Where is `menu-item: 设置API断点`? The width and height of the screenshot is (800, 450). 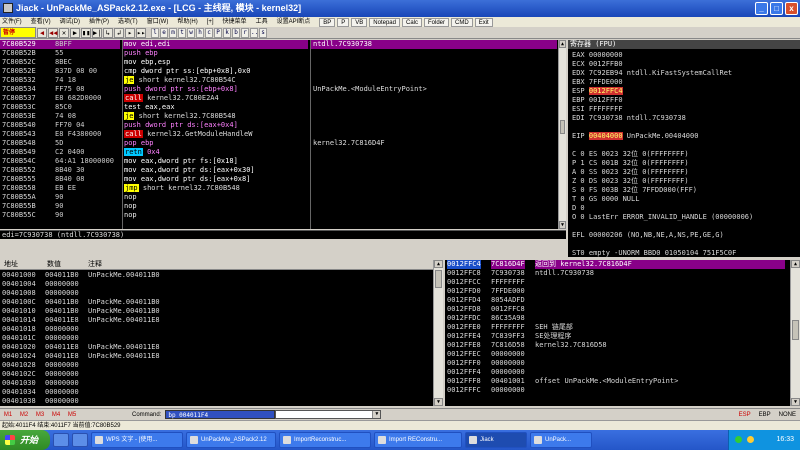
menu-item: 设置API断点 is located at coordinates (294, 22).